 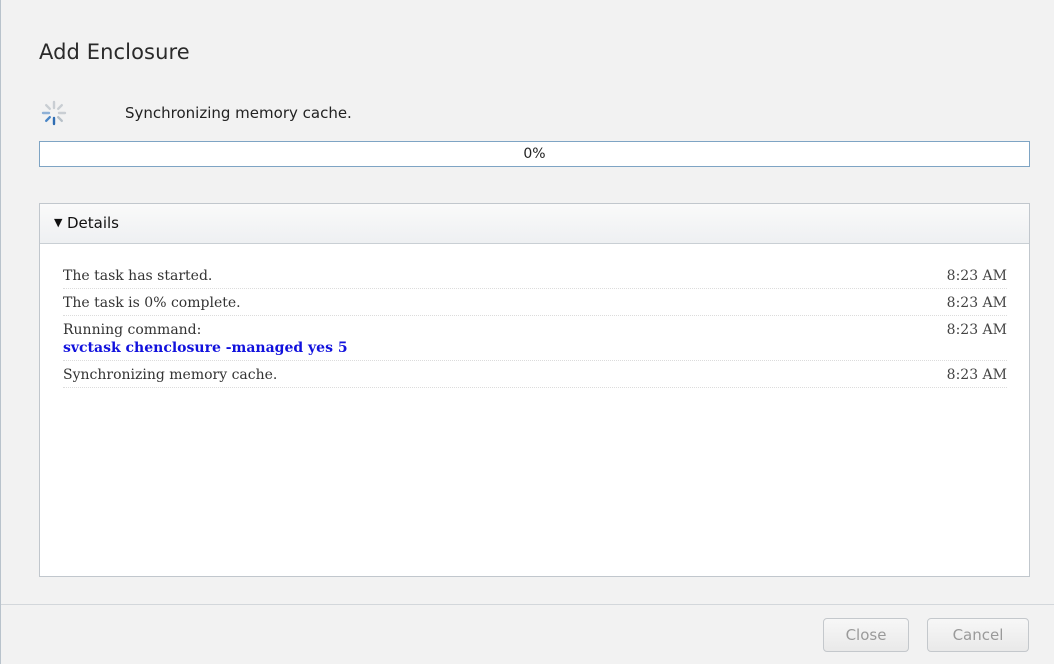 I want to click on details-toggle: ▼ Details, so click(x=534, y=224).